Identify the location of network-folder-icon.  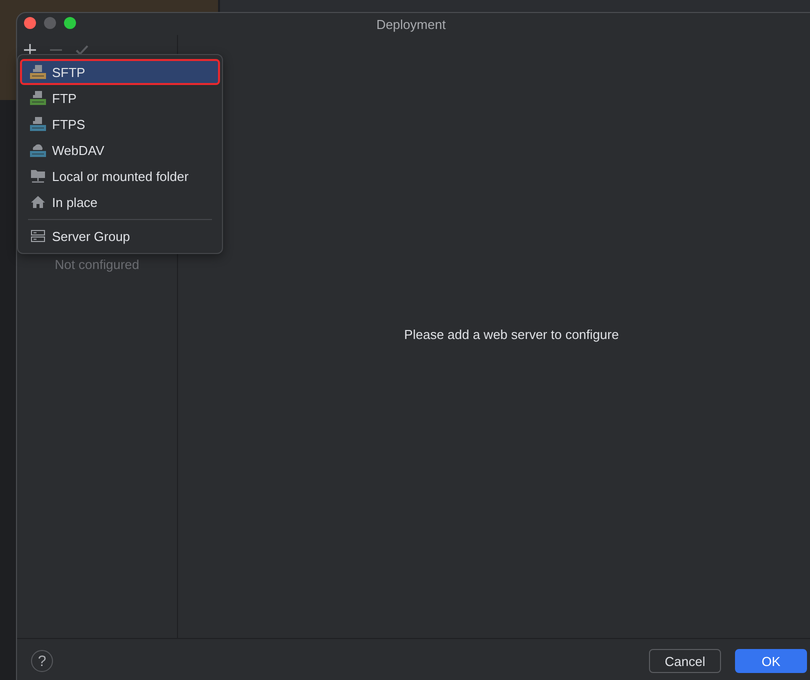
(38, 176).